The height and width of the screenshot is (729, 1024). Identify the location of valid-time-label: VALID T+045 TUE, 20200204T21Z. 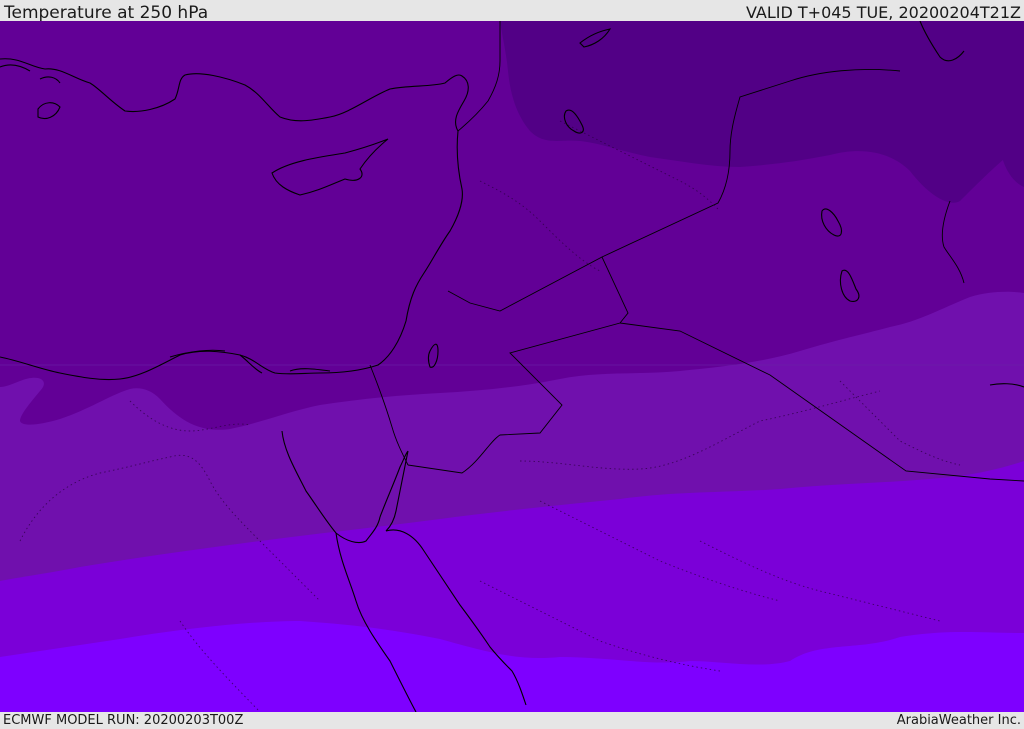
(883, 12).